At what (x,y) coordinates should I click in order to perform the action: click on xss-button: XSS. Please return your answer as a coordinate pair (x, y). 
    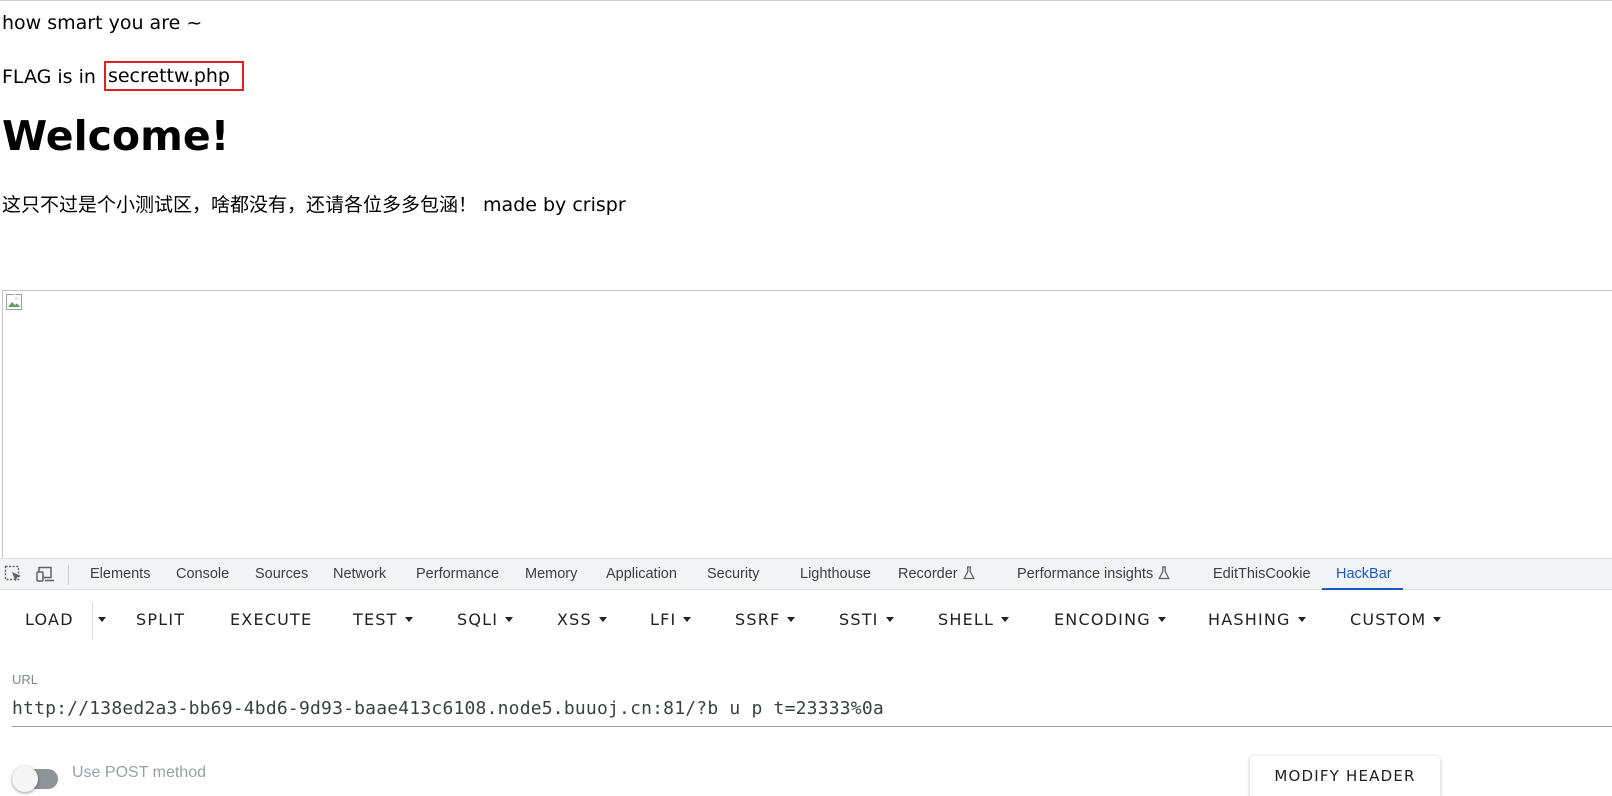
    Looking at the image, I should click on (582, 620).